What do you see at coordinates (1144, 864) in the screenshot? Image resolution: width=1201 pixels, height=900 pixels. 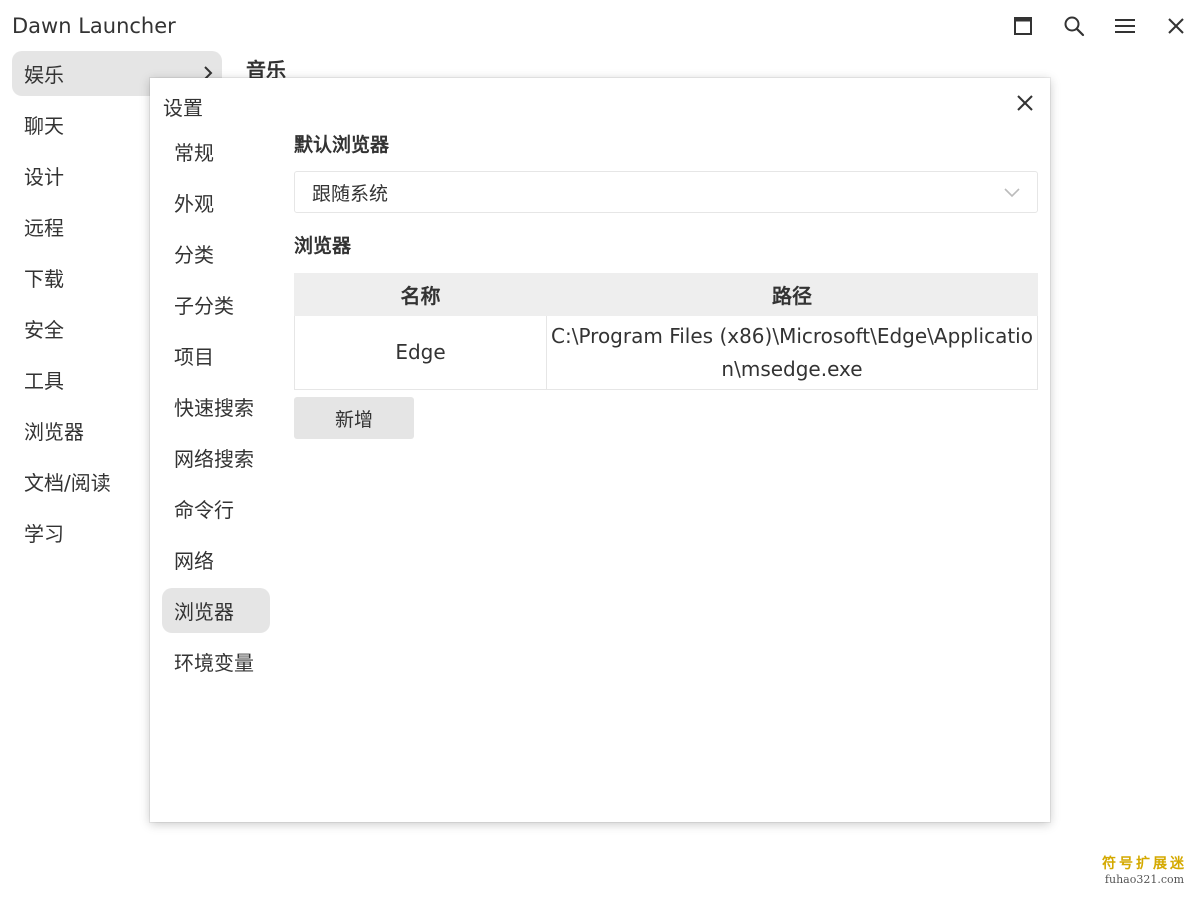 I see `watermark-cn: 符号扩展迷` at bounding box center [1144, 864].